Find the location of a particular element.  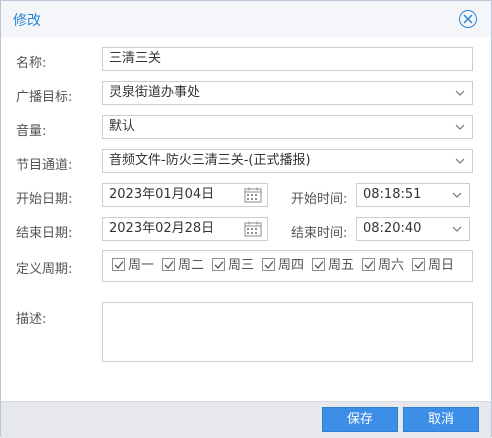

weekday-label: 周五 is located at coordinates (341, 265).